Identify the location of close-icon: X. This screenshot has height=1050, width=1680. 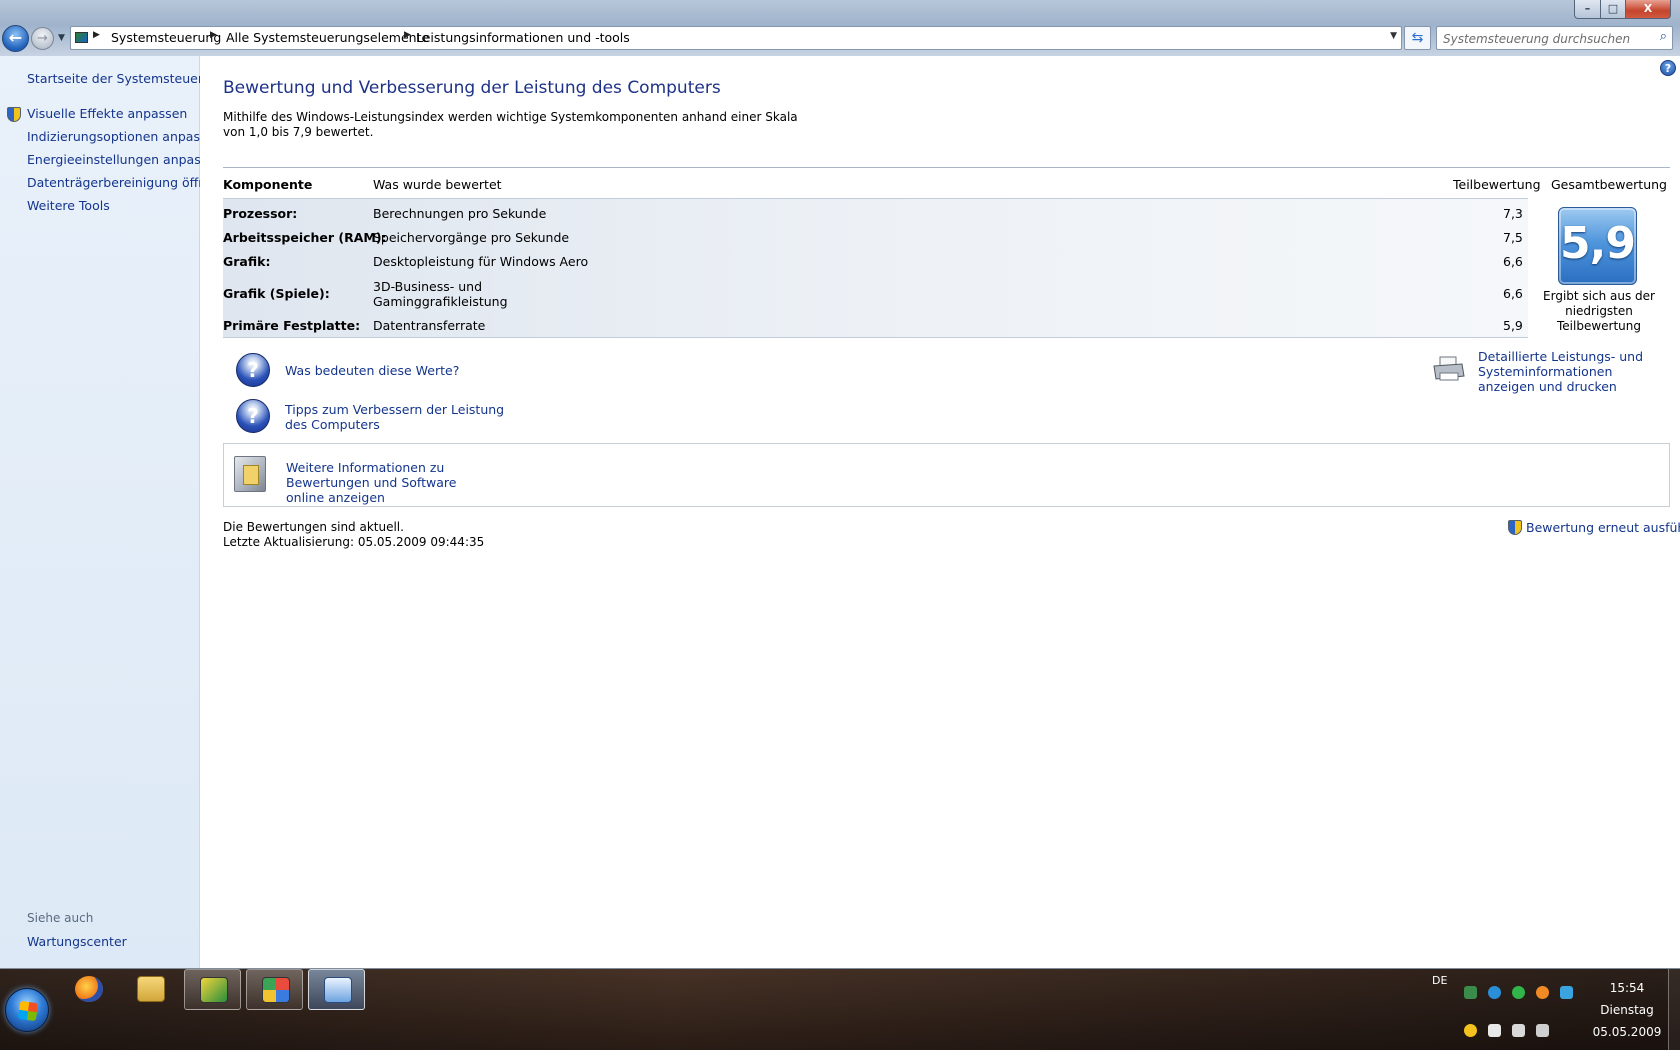
(1648, 8).